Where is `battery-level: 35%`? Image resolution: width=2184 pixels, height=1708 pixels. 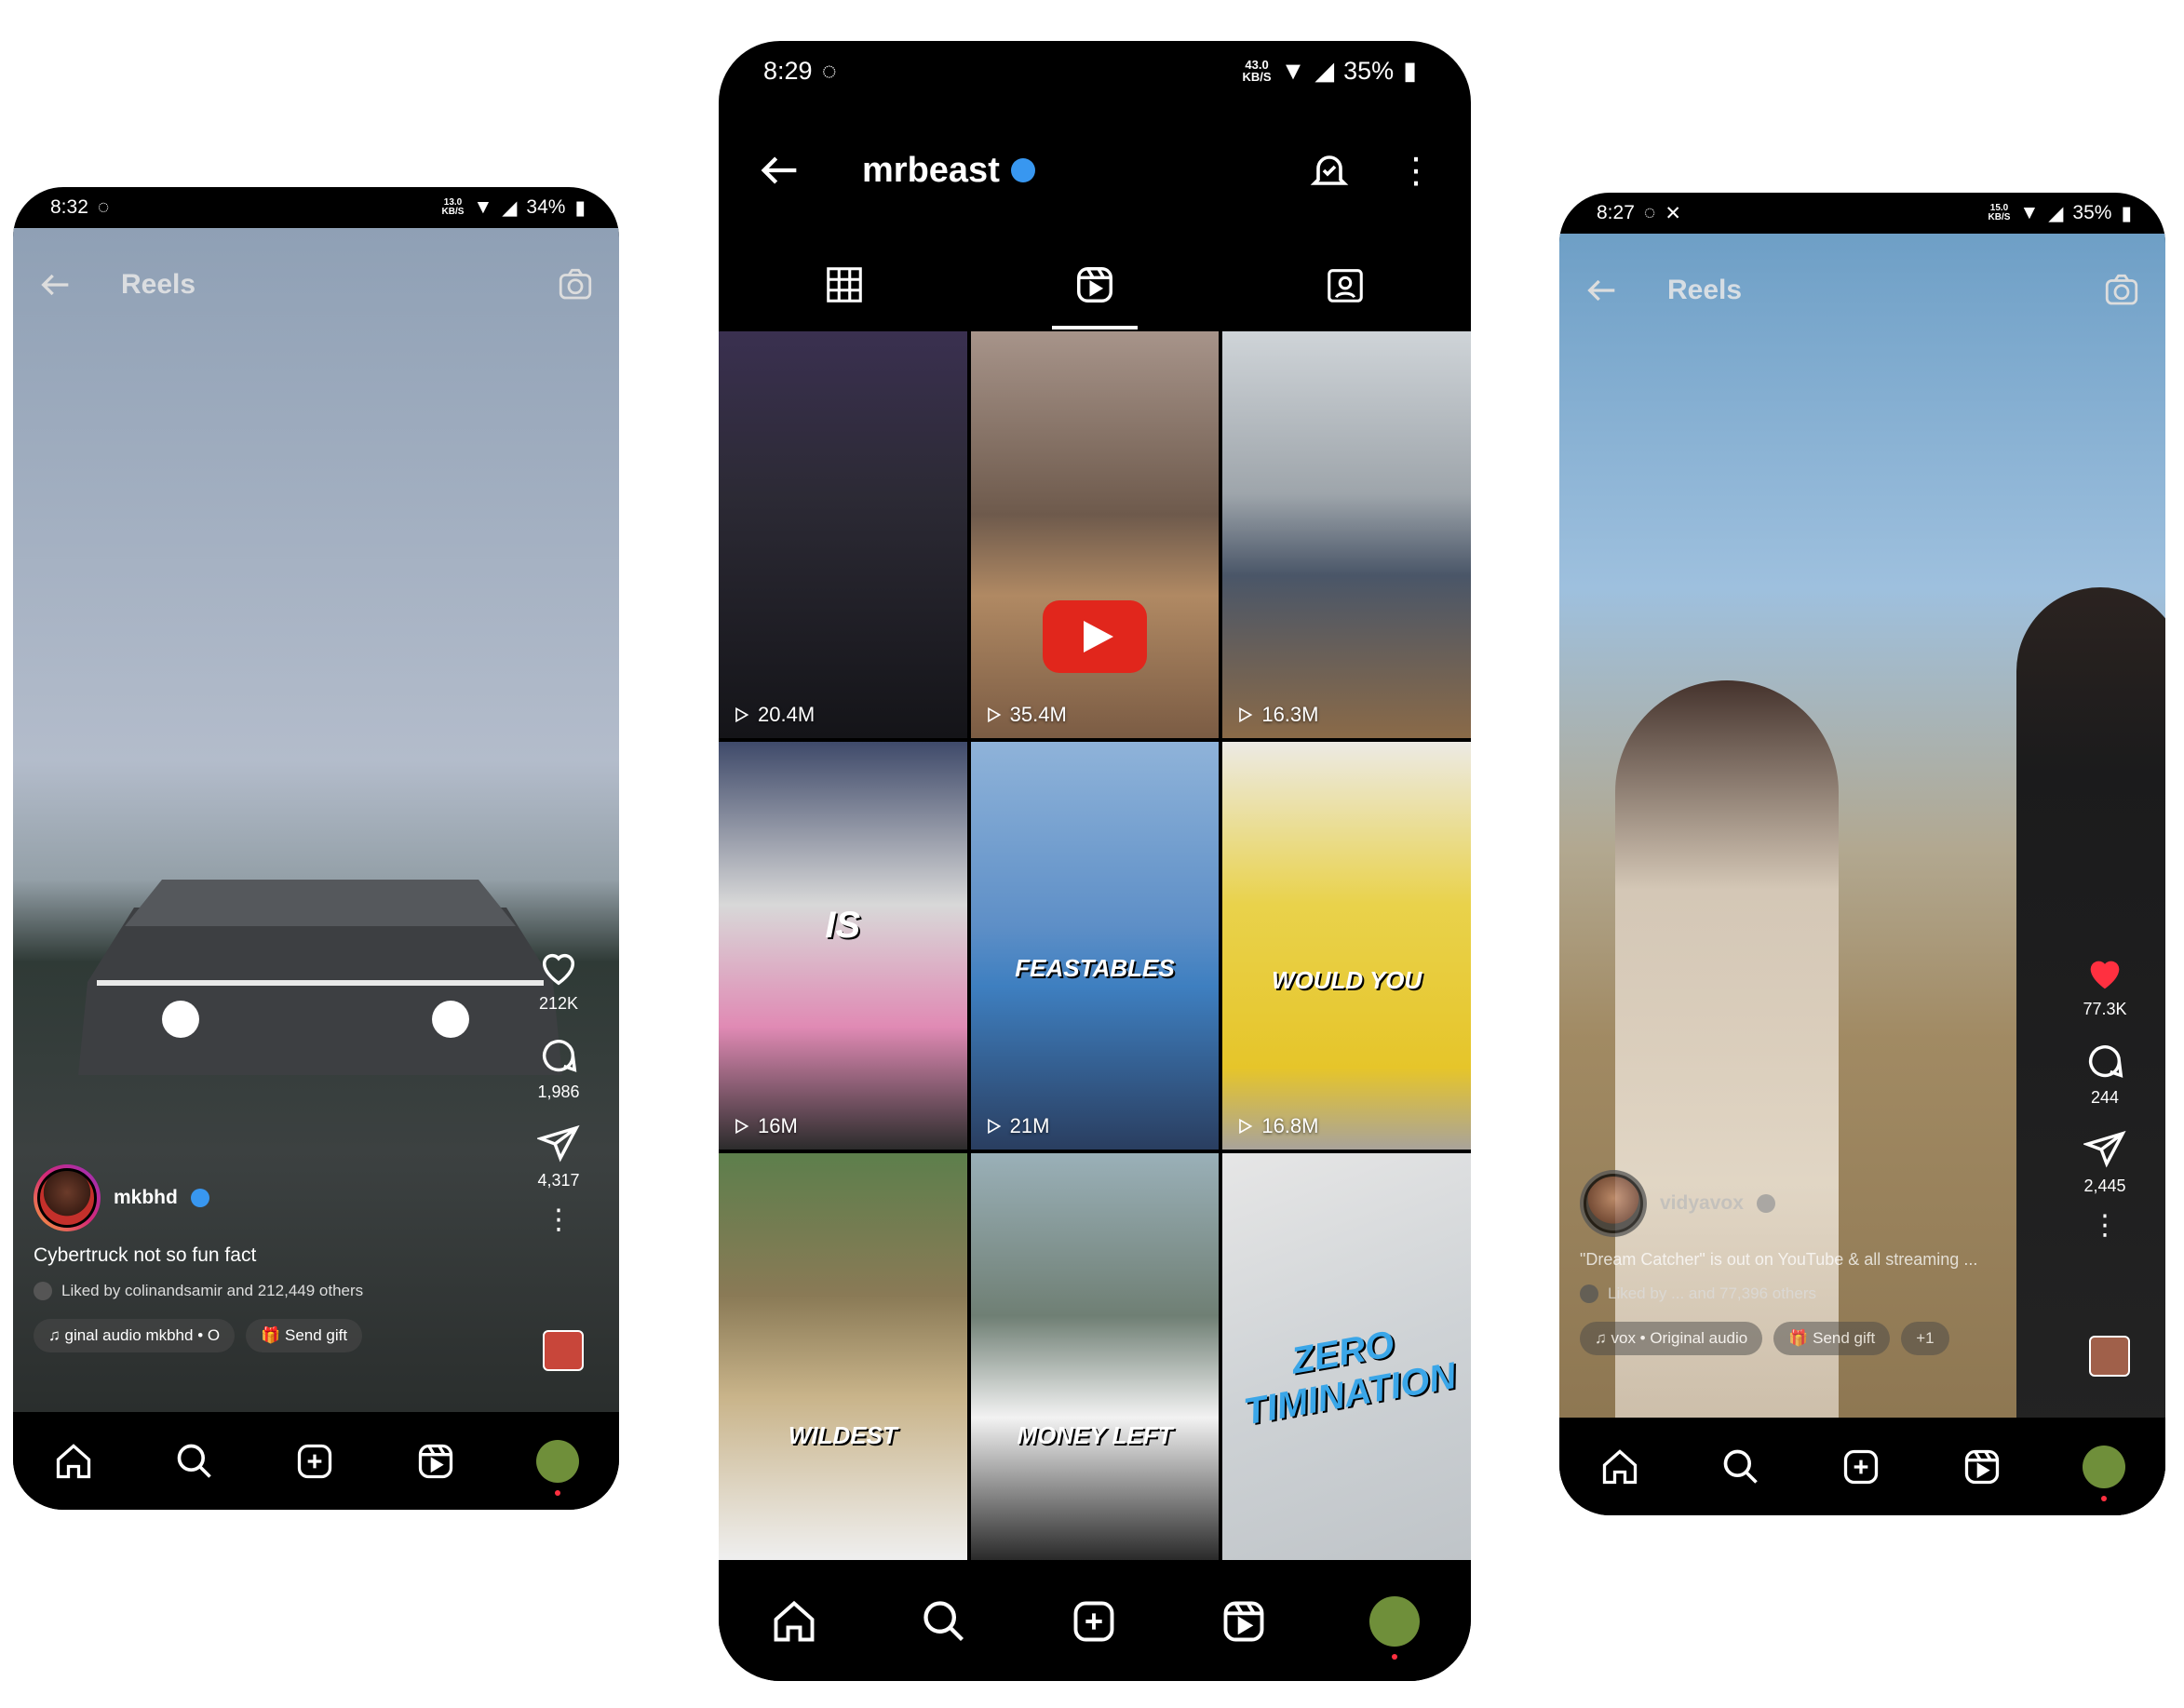 battery-level: 35% is located at coordinates (1369, 70).